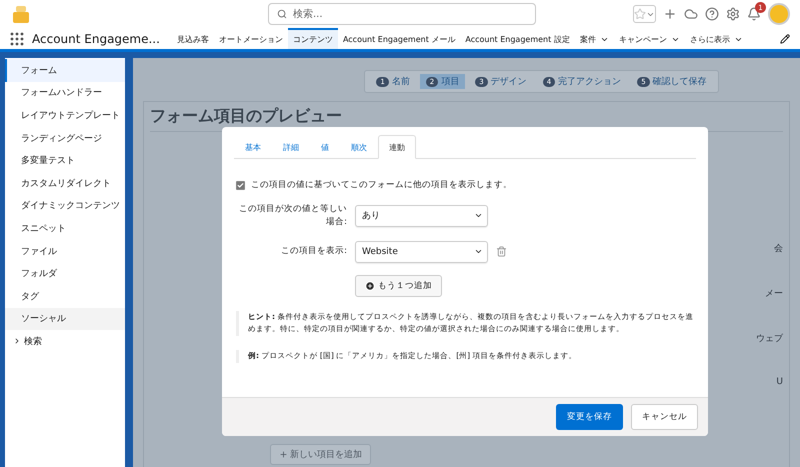  What do you see at coordinates (253, 147) in the screenshot?
I see `tab: 基本` at bounding box center [253, 147].